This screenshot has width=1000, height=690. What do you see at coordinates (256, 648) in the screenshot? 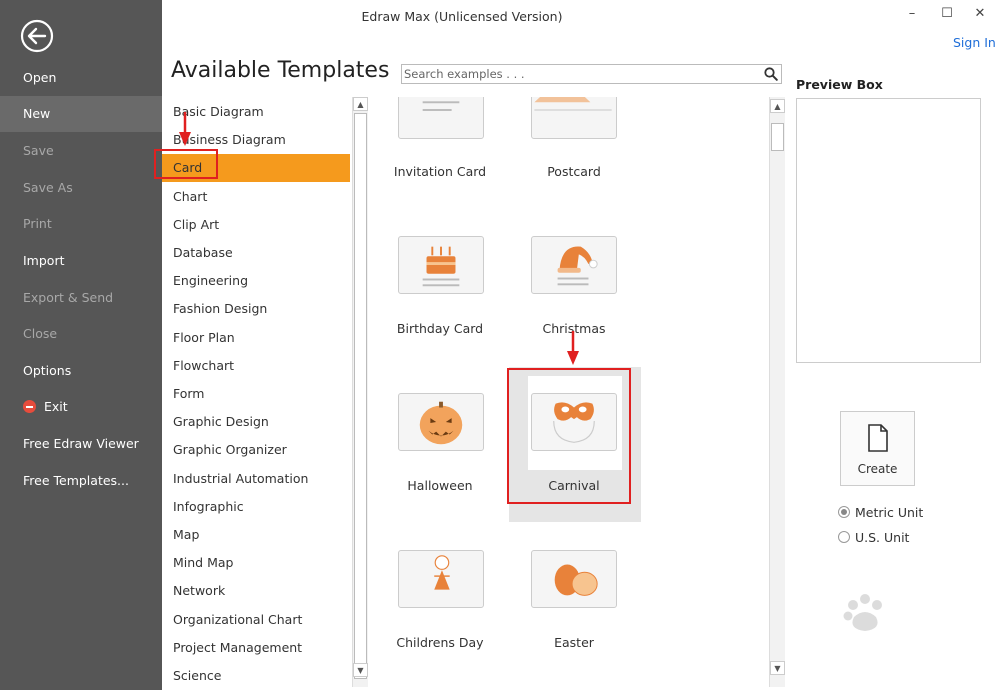
I see `category-item: Project Management` at bounding box center [256, 648].